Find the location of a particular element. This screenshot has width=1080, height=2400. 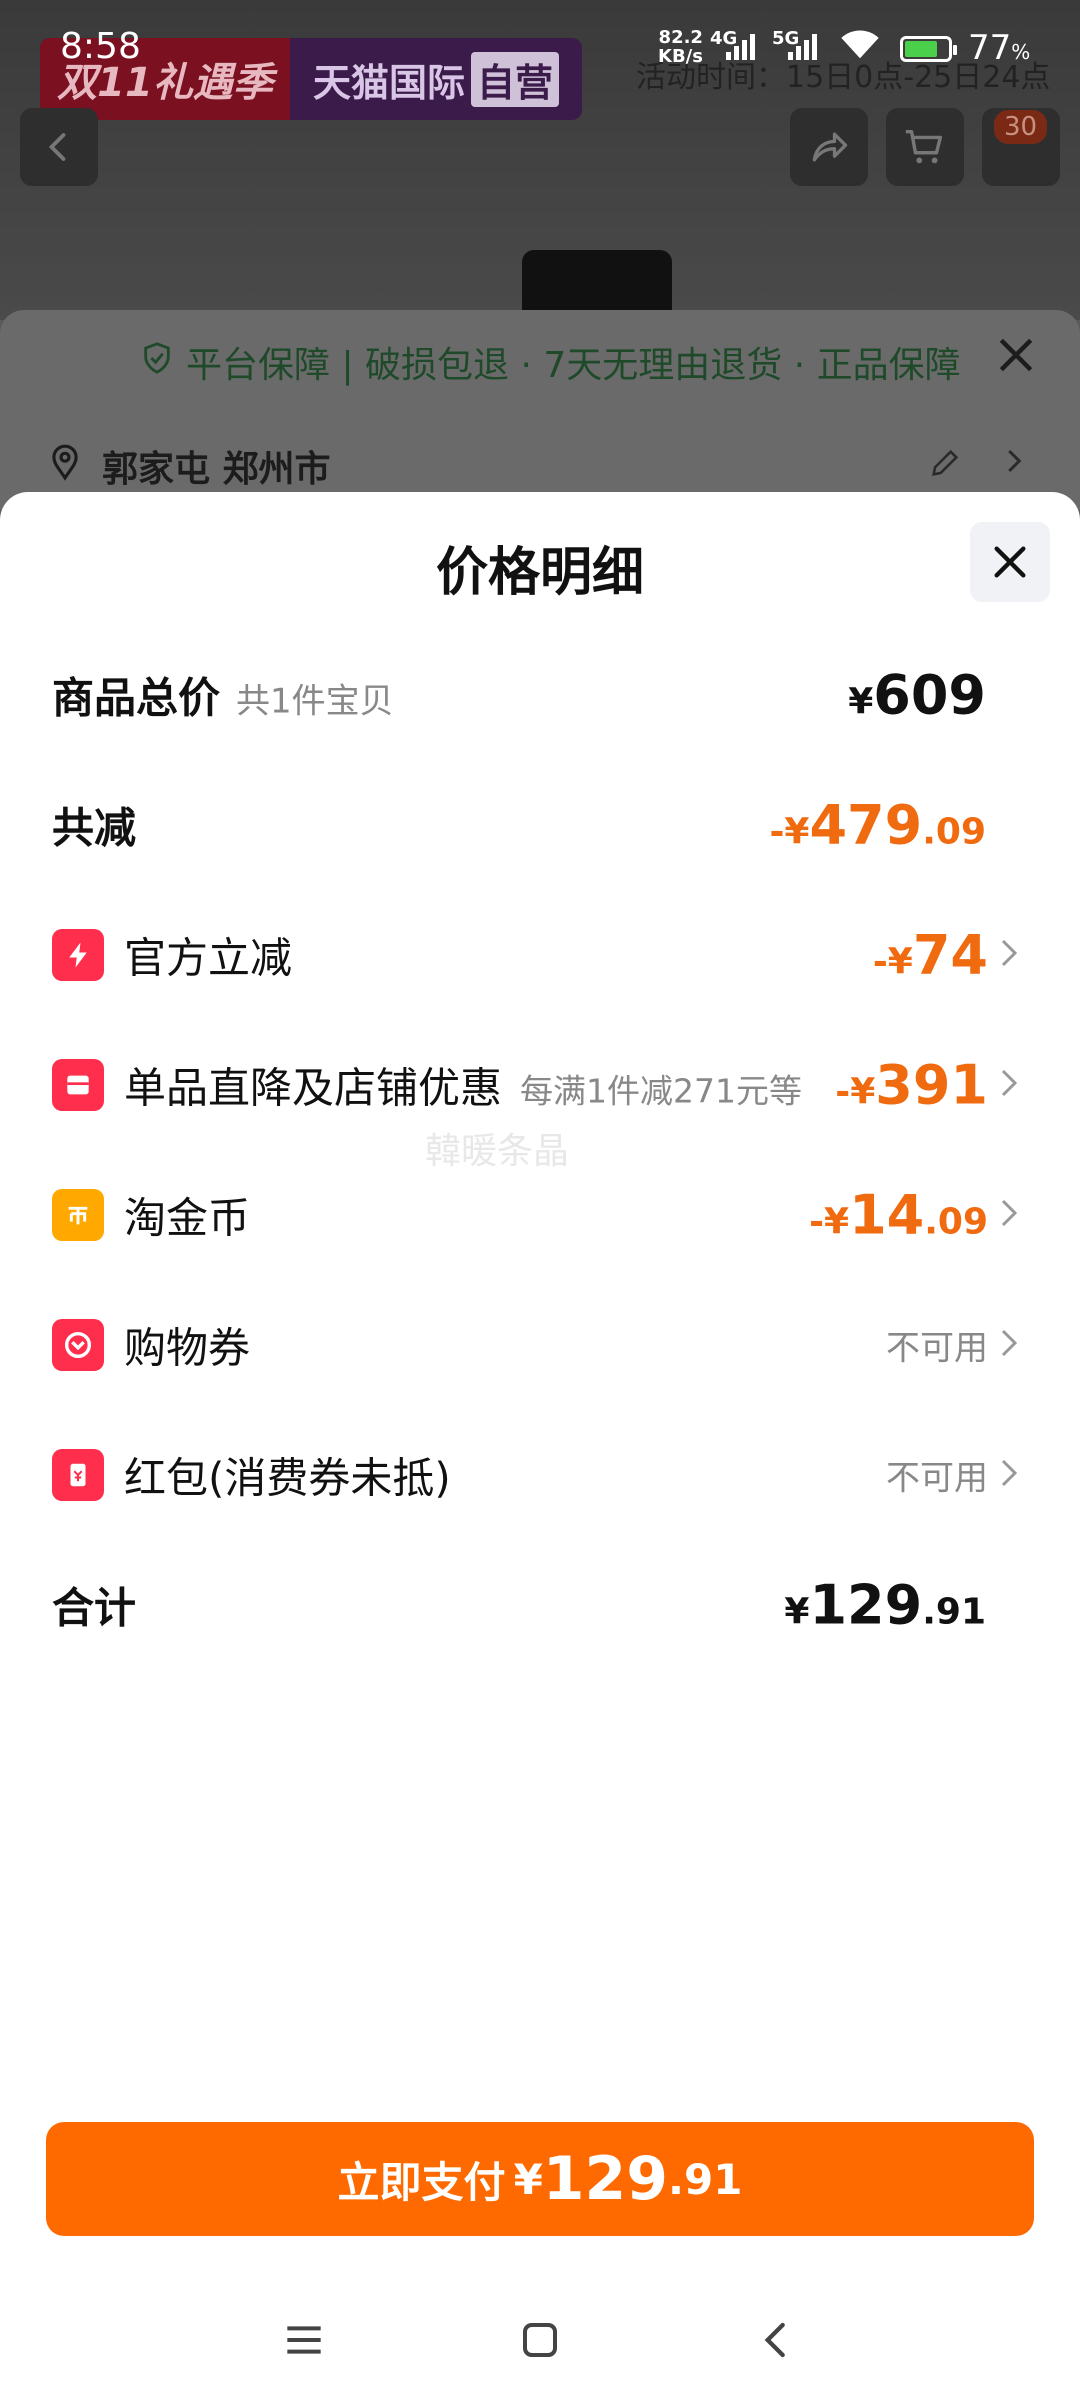

pay-now-label: 立即支付 is located at coordinates (421, 2182).